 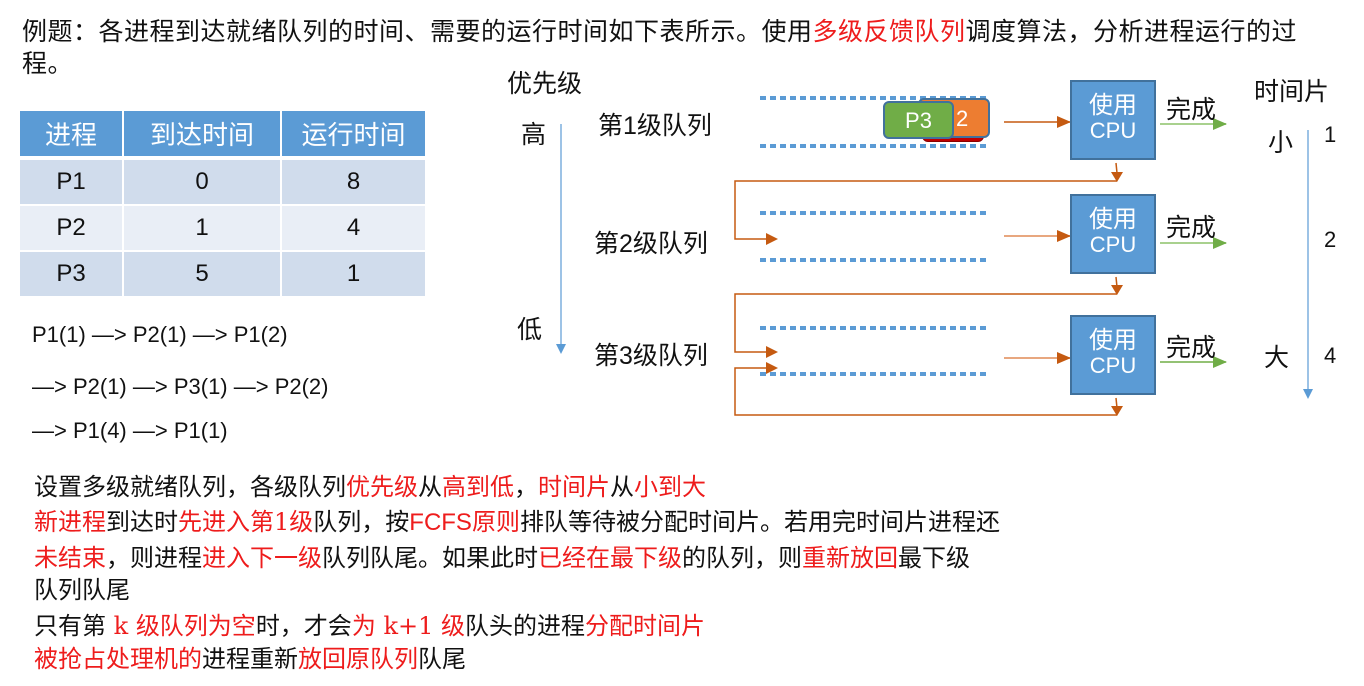 I want to click on note-line-1: 设置多级就绪队列，各级队列优先级从高到低，时间片从小到大, so click(x=370, y=487).